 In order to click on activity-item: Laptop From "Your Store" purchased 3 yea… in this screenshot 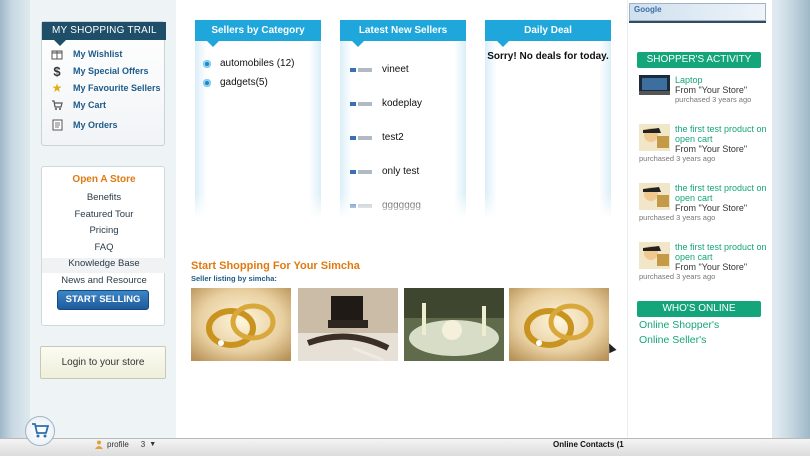, I will do `click(705, 90)`.